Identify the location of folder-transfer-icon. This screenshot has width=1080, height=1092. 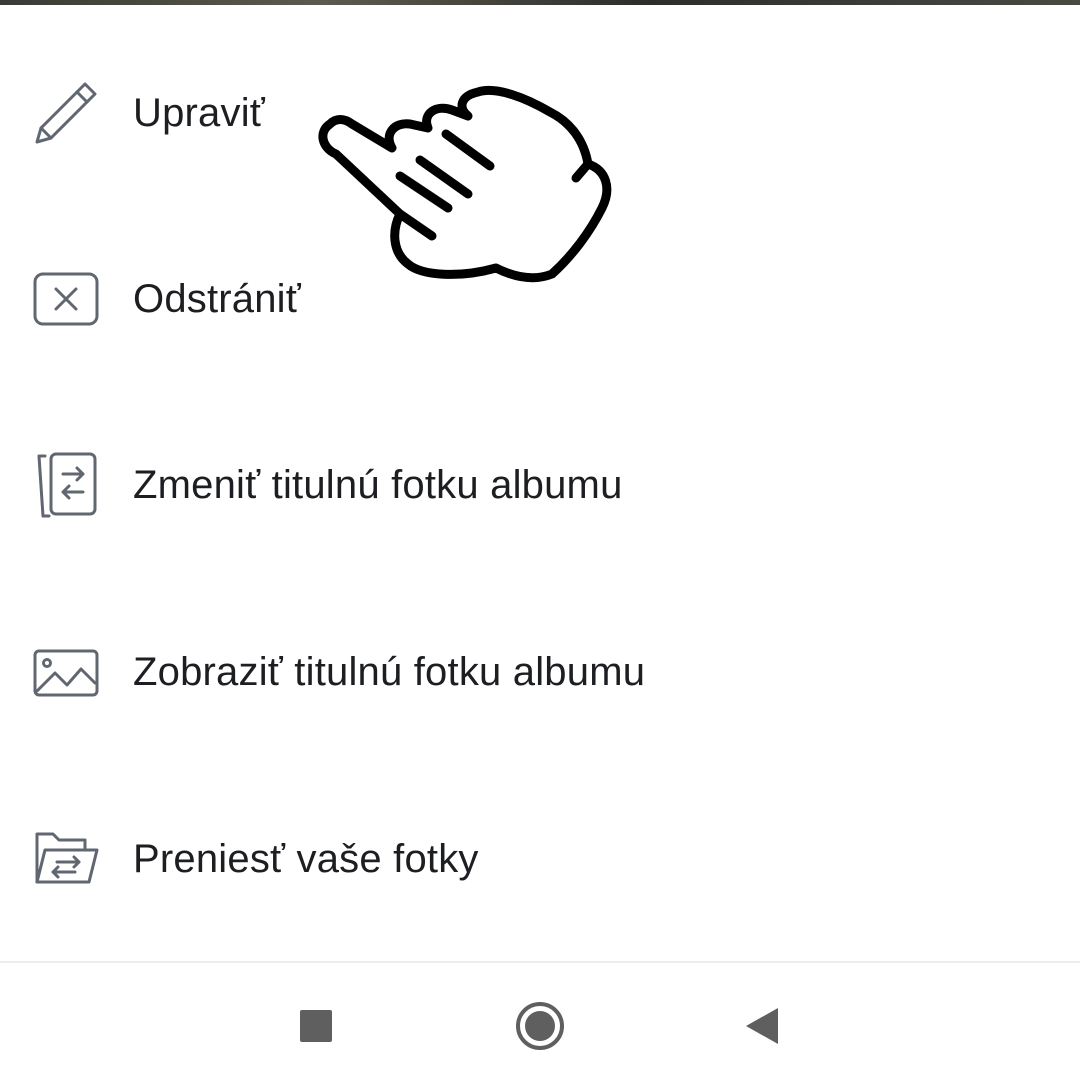
(66, 859).